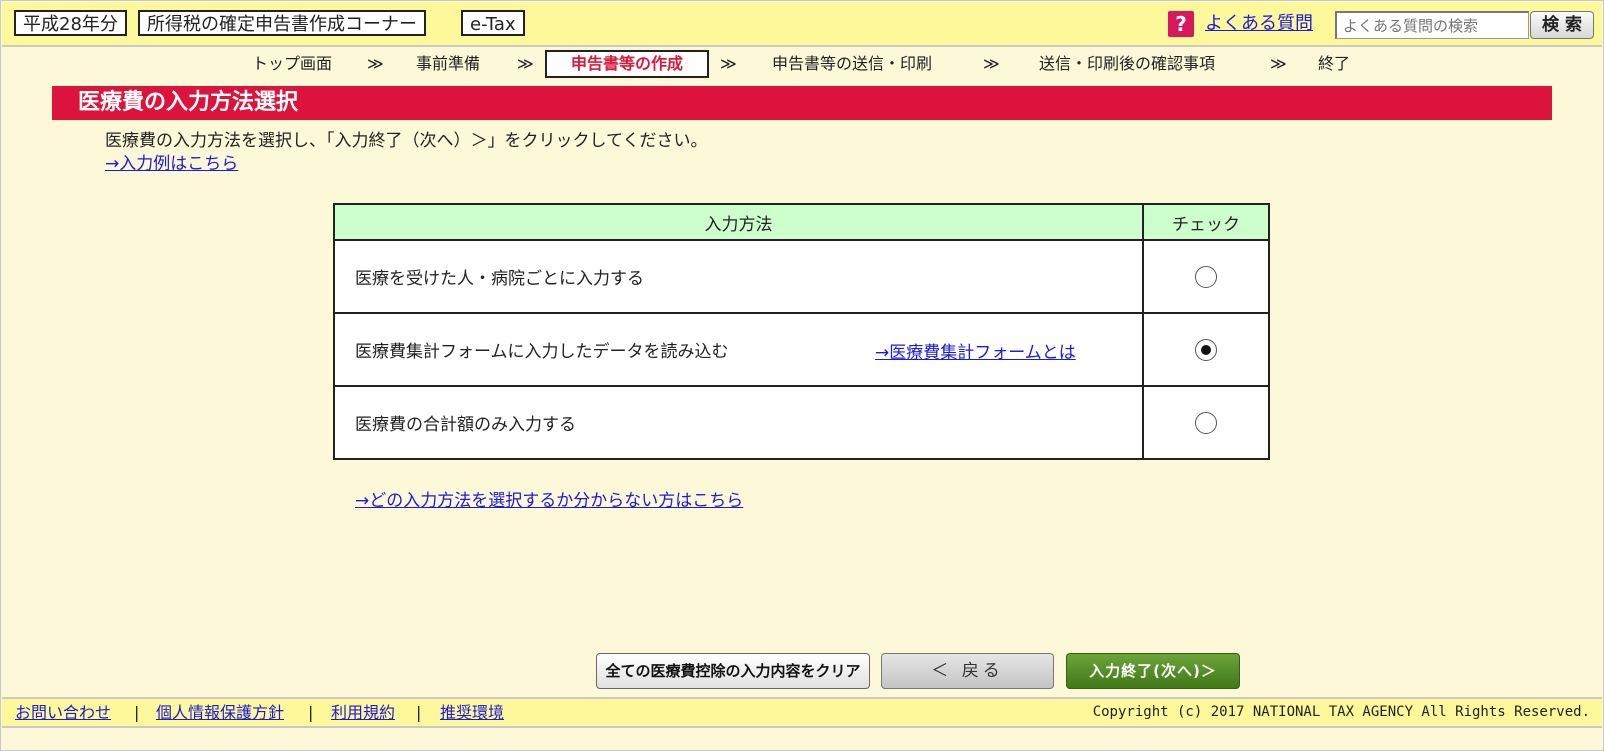  Describe the element at coordinates (188, 102) in the screenshot. I see `page-title: 医療費の入力方法選択` at that location.